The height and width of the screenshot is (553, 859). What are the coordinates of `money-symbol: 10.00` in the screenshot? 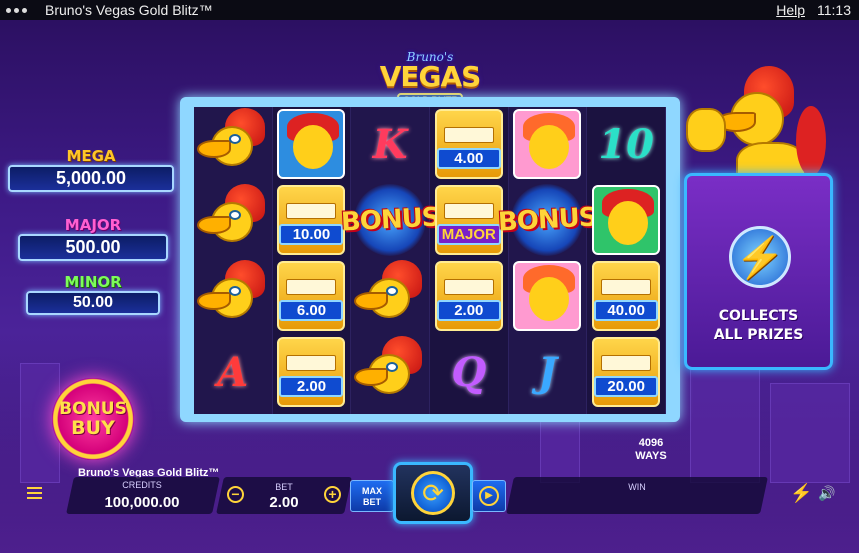 It's located at (312, 220).